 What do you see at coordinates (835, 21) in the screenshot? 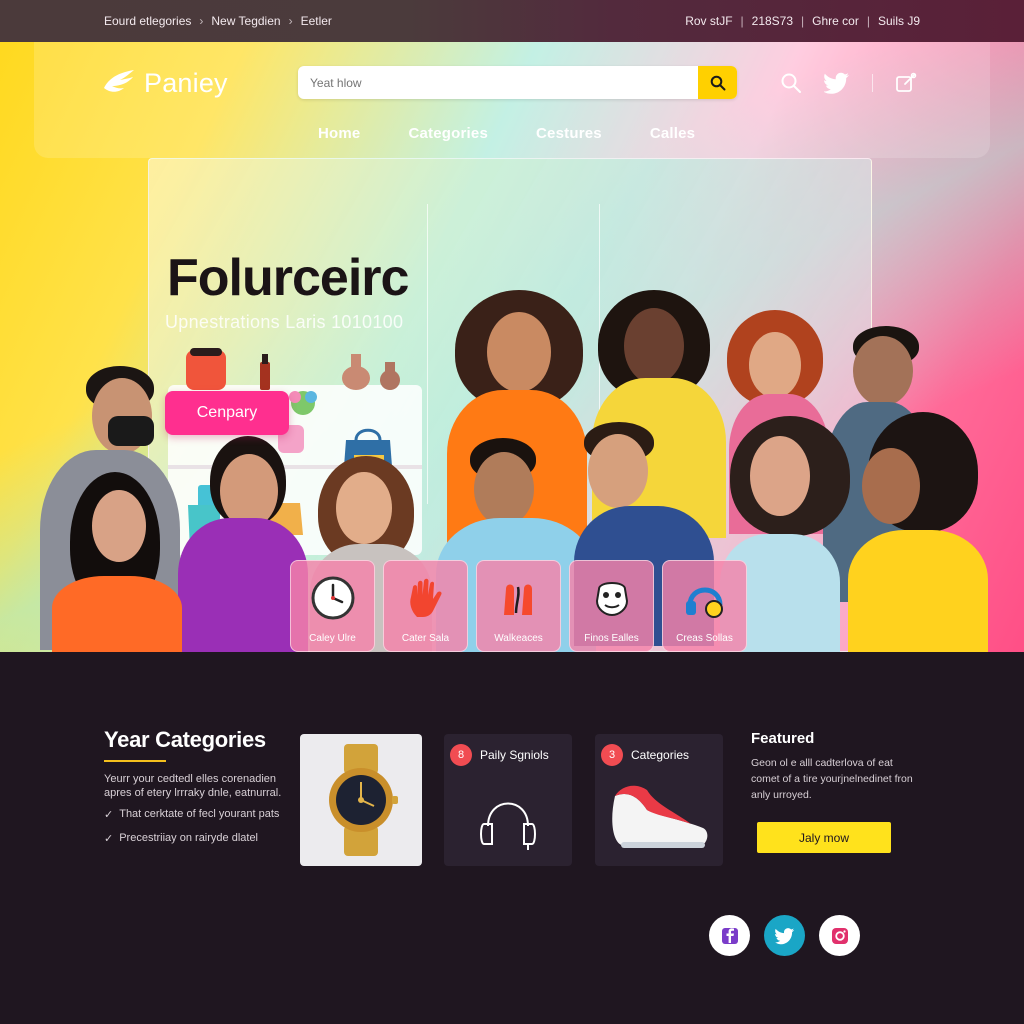
I see `top-right-3: Ghre cor` at bounding box center [835, 21].